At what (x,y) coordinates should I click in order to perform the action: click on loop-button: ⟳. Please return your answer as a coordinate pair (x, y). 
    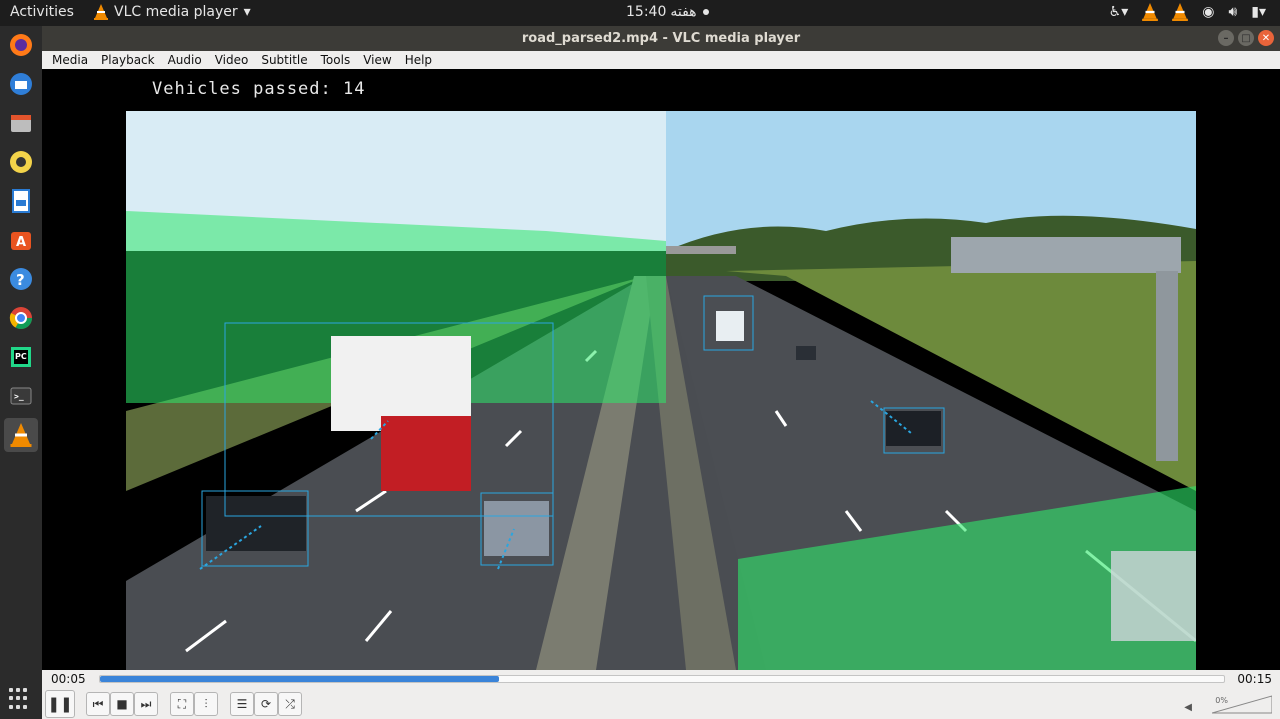
    Looking at the image, I should click on (266, 704).